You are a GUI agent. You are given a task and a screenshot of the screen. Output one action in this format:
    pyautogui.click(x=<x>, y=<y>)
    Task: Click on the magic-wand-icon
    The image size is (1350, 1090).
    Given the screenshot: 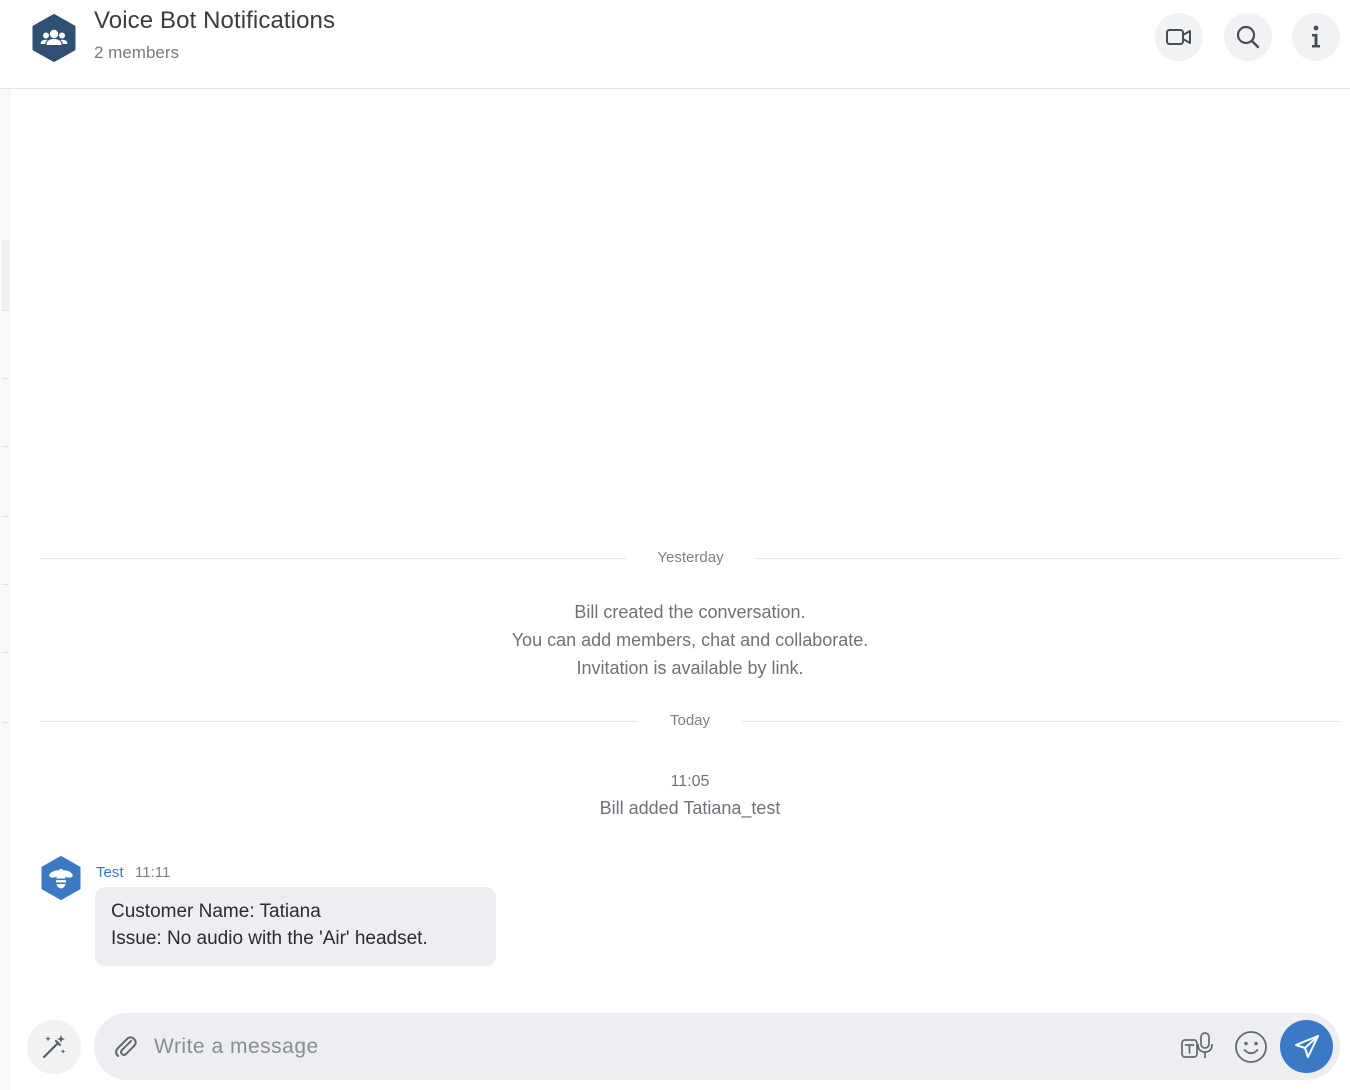 What is the action you would take?
    pyautogui.click(x=54, y=1046)
    